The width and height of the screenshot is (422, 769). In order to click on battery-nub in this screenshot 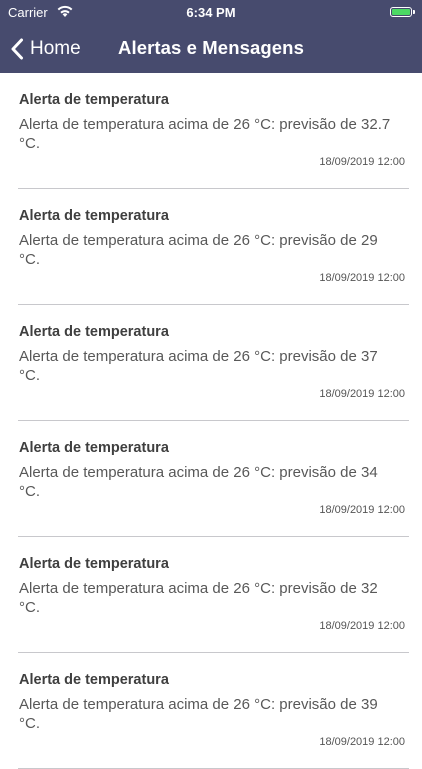, I will do `click(414, 12)`.